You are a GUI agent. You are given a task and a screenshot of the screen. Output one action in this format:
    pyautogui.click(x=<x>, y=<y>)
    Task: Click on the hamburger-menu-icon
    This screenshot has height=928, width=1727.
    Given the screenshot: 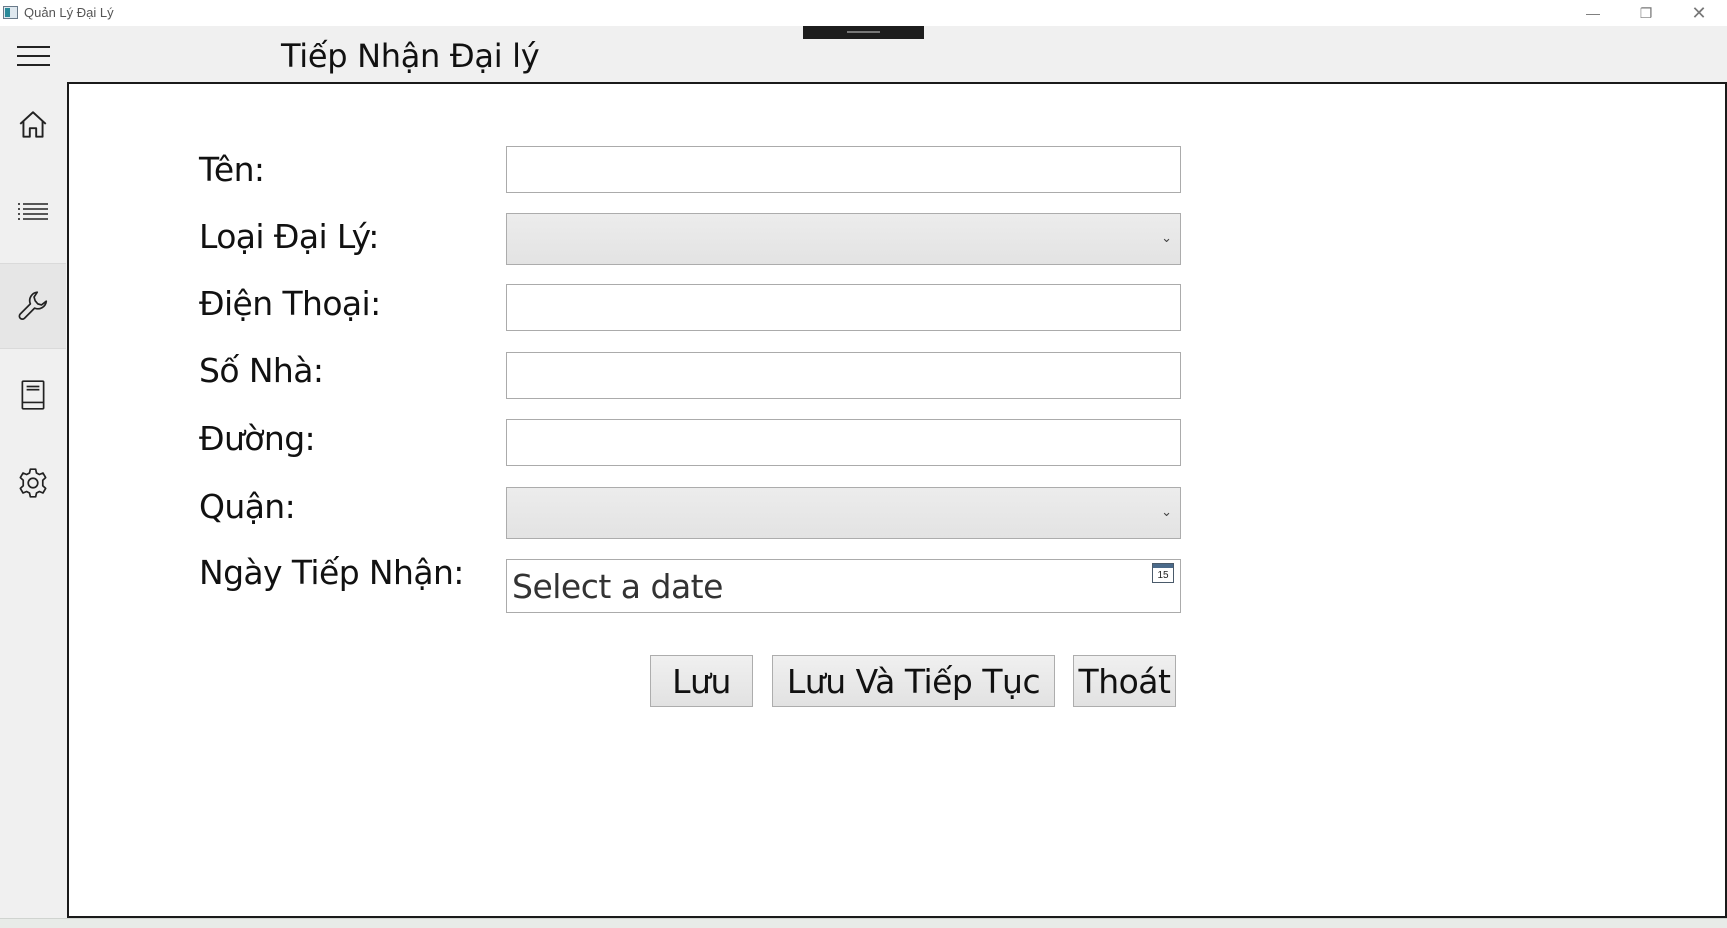 What is the action you would take?
    pyautogui.click(x=33, y=56)
    